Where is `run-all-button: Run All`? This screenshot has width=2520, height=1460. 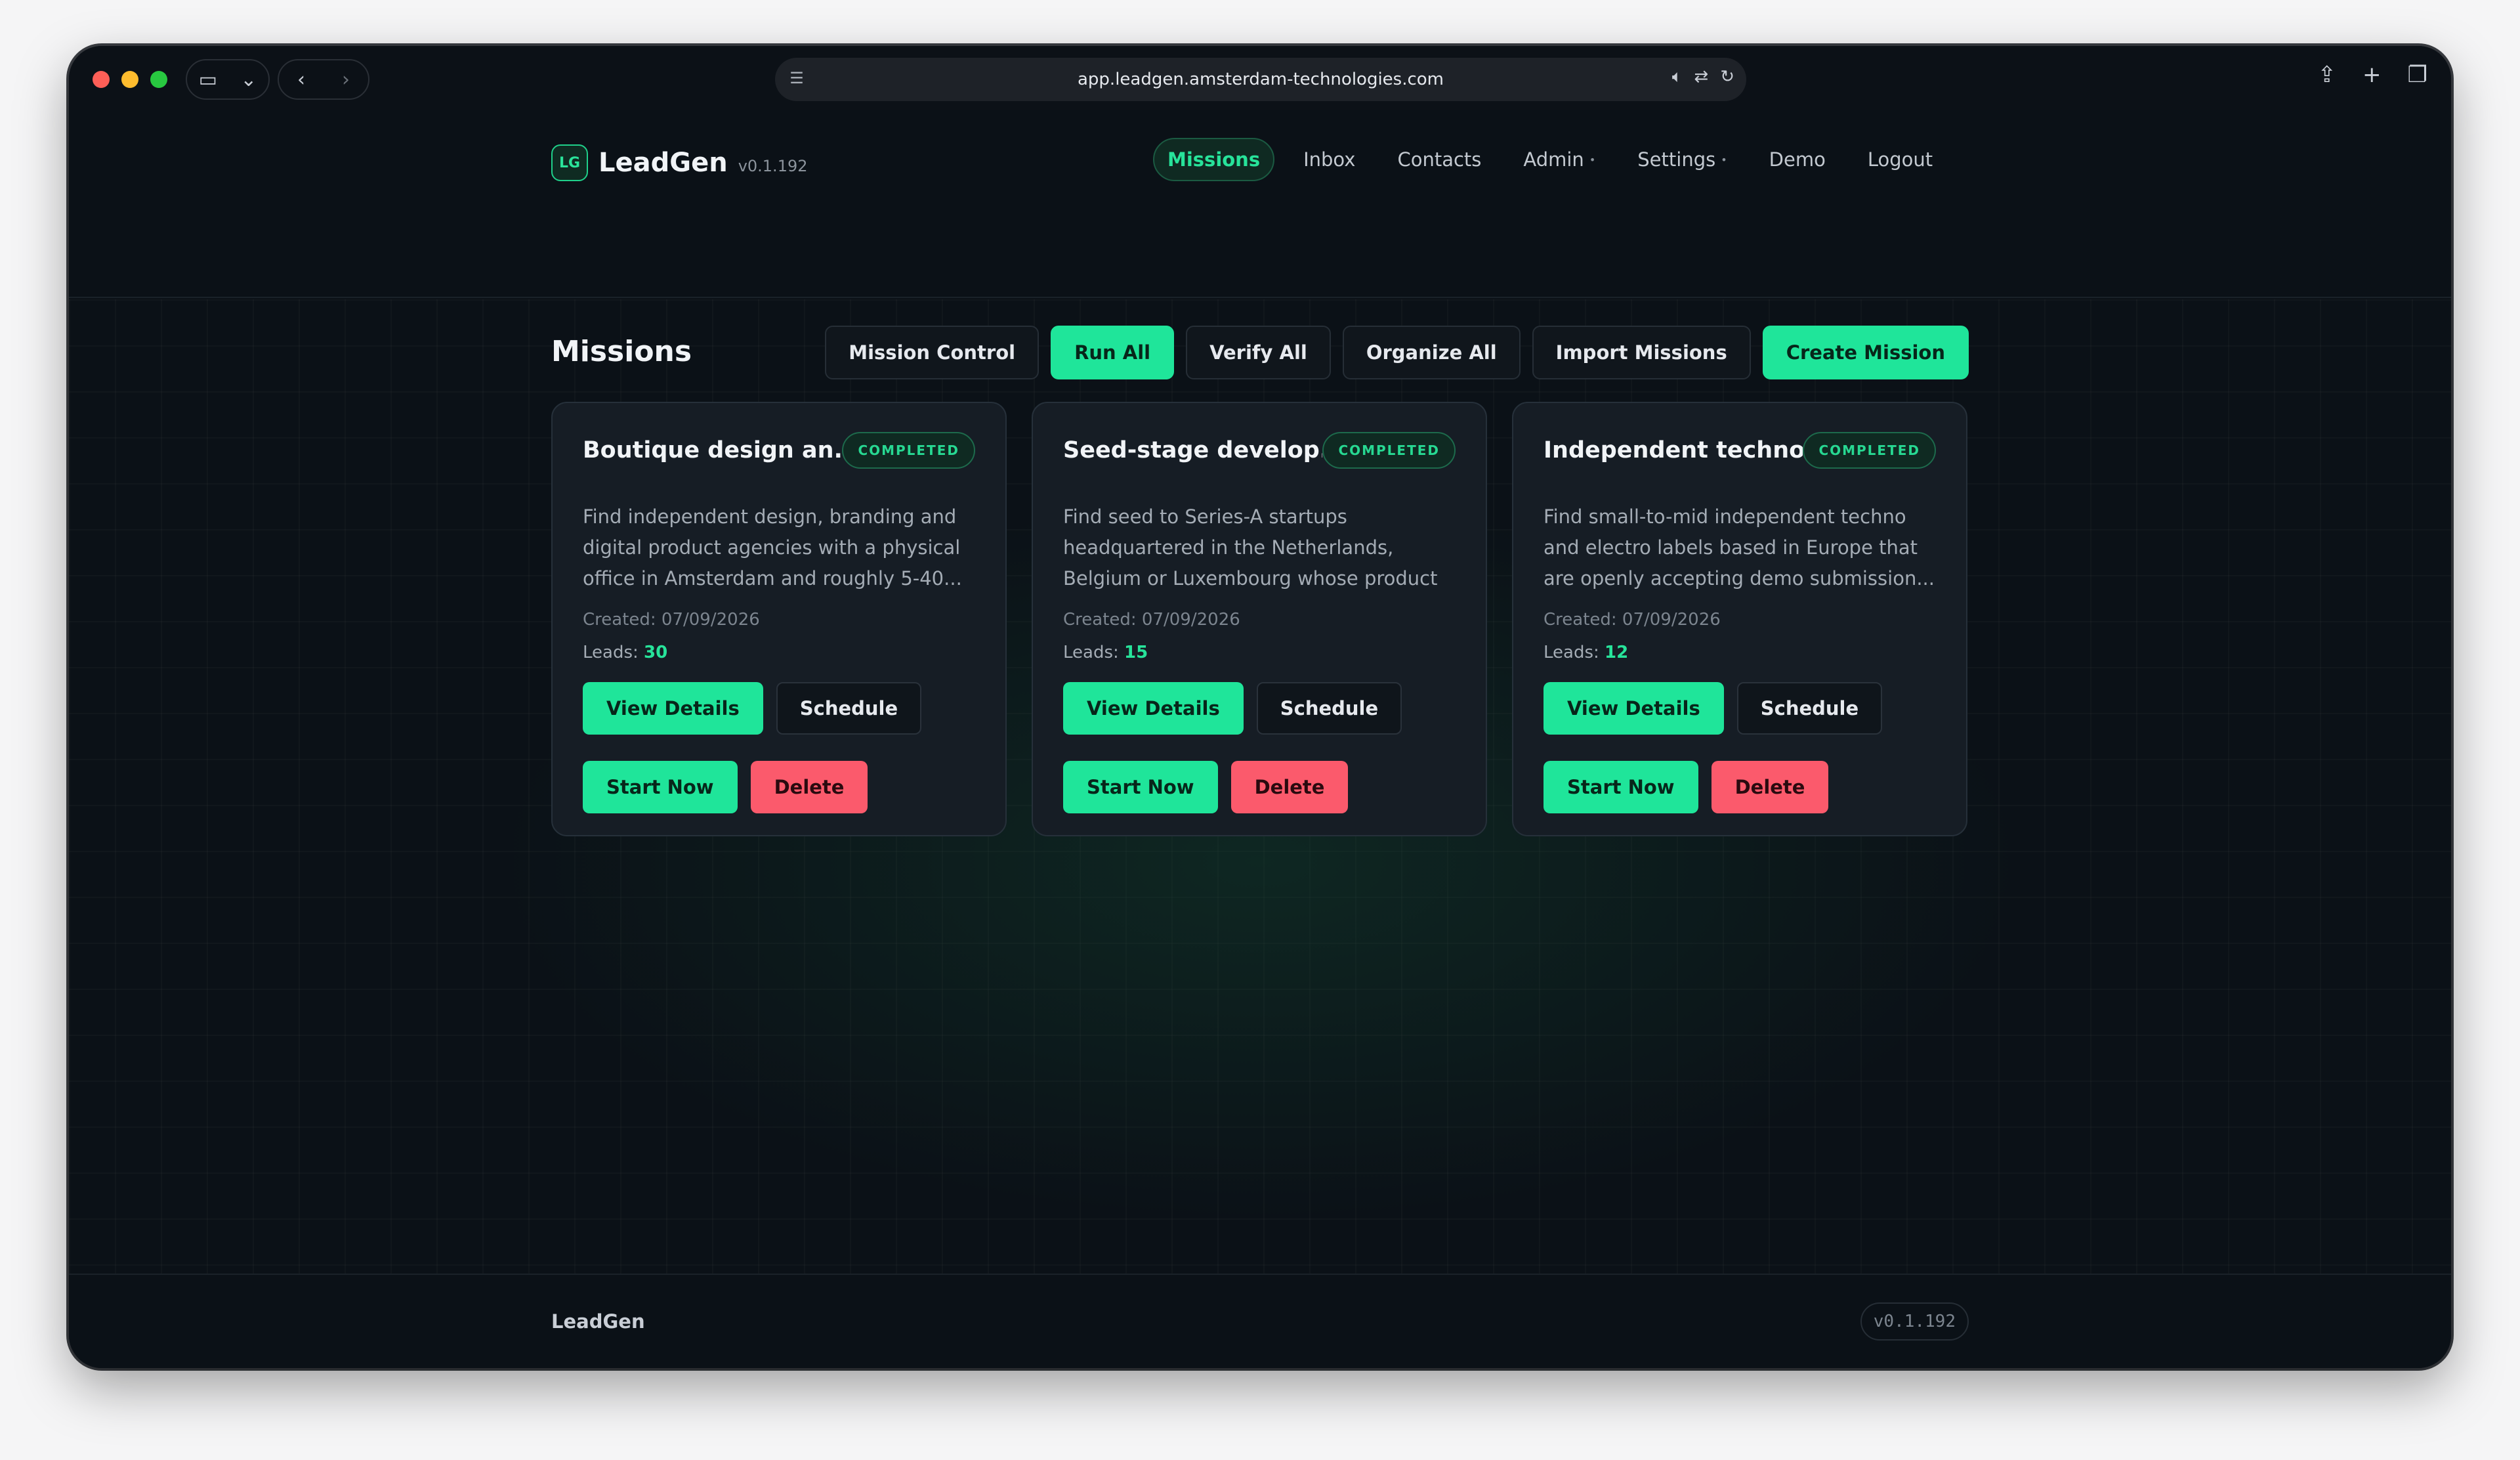 run-all-button: Run All is located at coordinates (1113, 353).